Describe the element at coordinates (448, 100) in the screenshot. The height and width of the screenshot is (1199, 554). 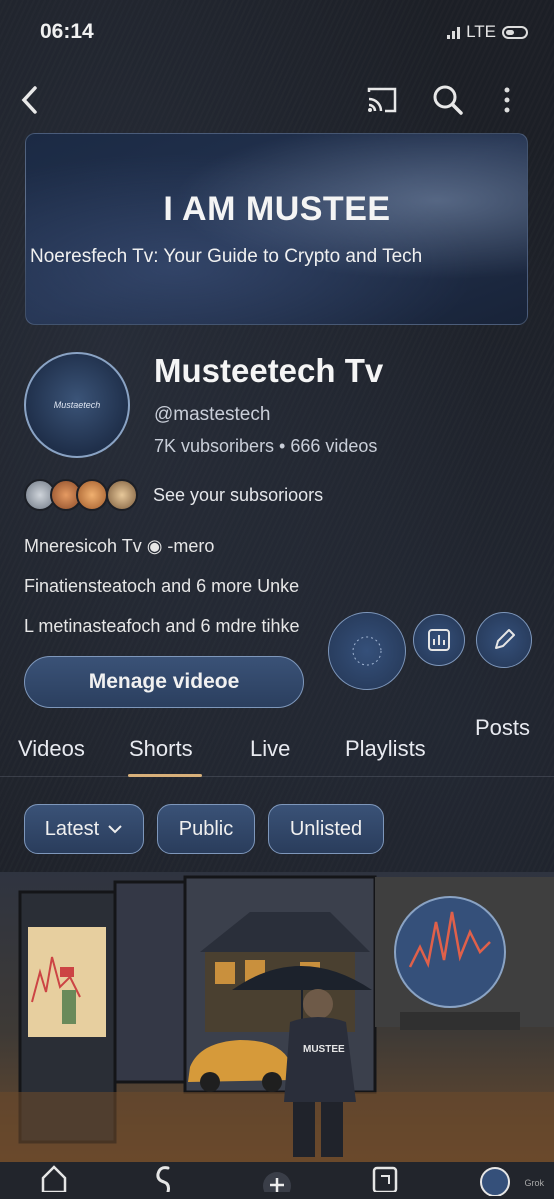
I see `search-icon` at that location.